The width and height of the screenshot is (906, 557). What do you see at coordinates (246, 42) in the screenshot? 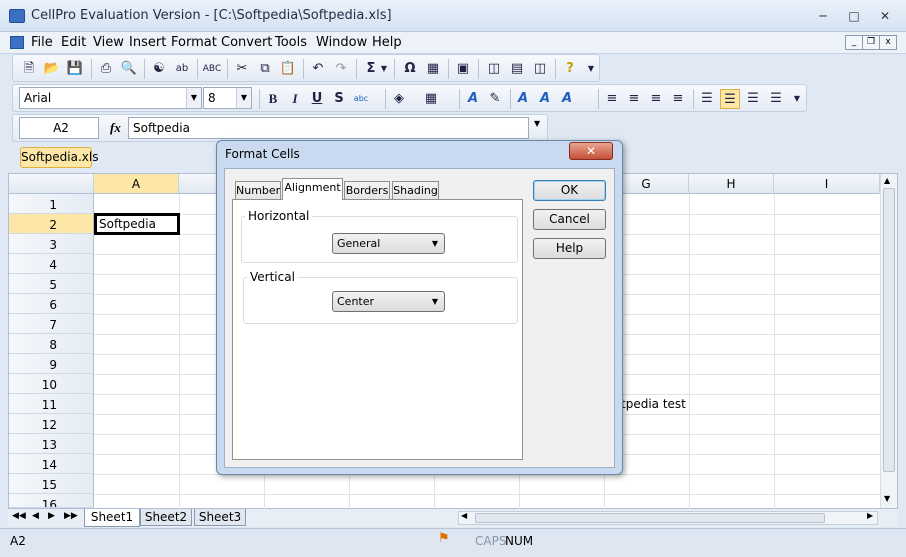
I see `menu-convert: Convert` at bounding box center [246, 42].